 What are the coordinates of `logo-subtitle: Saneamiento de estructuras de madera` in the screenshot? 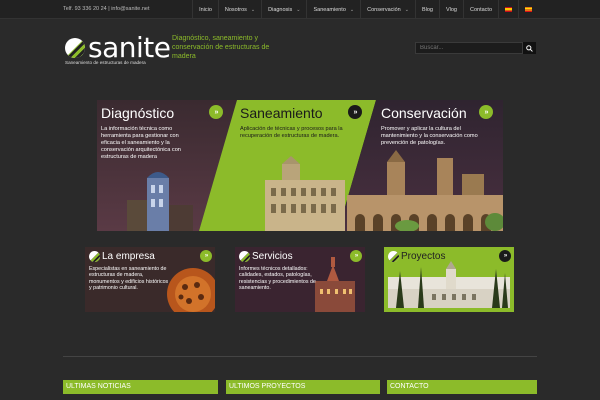 It's located at (105, 62).